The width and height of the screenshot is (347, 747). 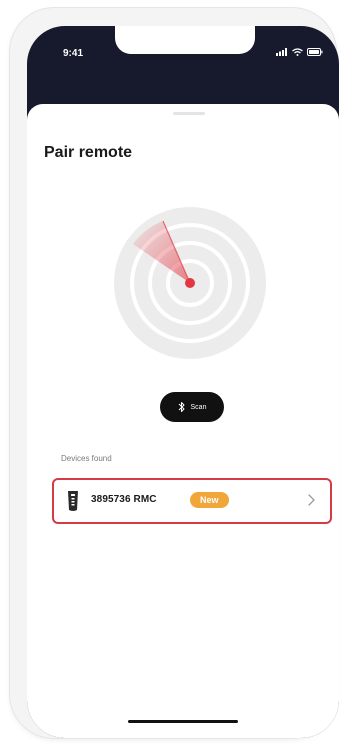 What do you see at coordinates (73, 501) in the screenshot?
I see `remote-icon` at bounding box center [73, 501].